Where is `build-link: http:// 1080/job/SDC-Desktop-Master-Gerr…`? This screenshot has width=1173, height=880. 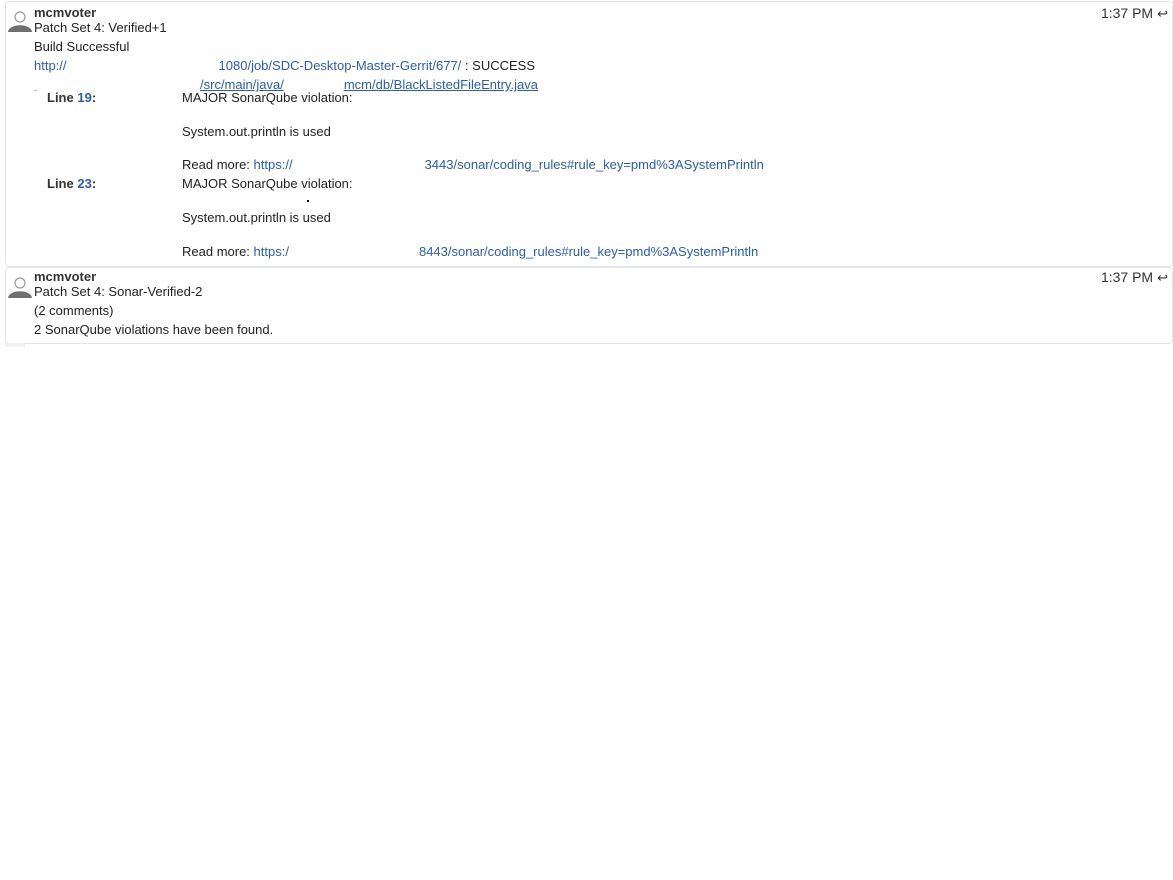 build-link: http:// 1080/job/SDC-Desktop-Master-Gerr… is located at coordinates (247, 65).